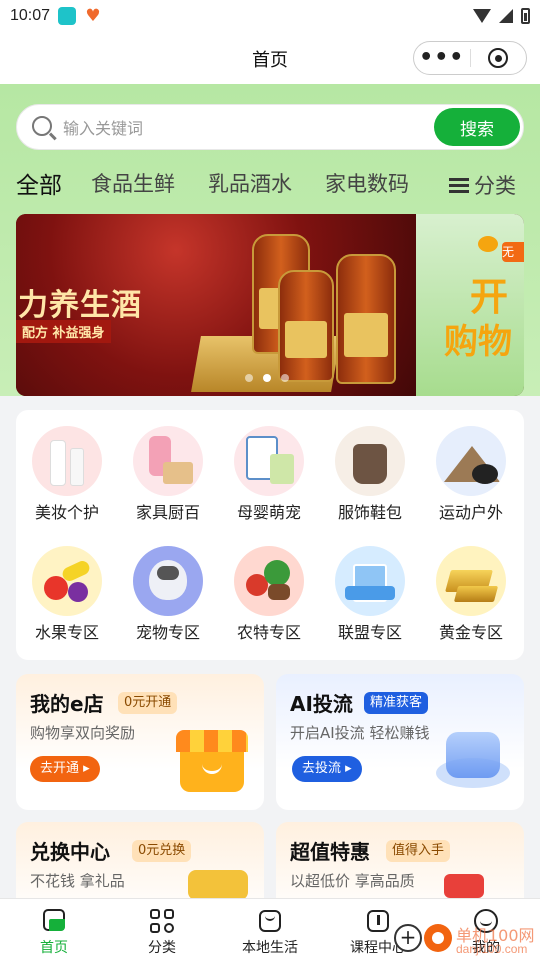 This screenshot has width=540, height=960. What do you see at coordinates (360, 733) in the screenshot?
I see `promo-subtitle: 开启AI投流 轻松赚钱` at bounding box center [360, 733].